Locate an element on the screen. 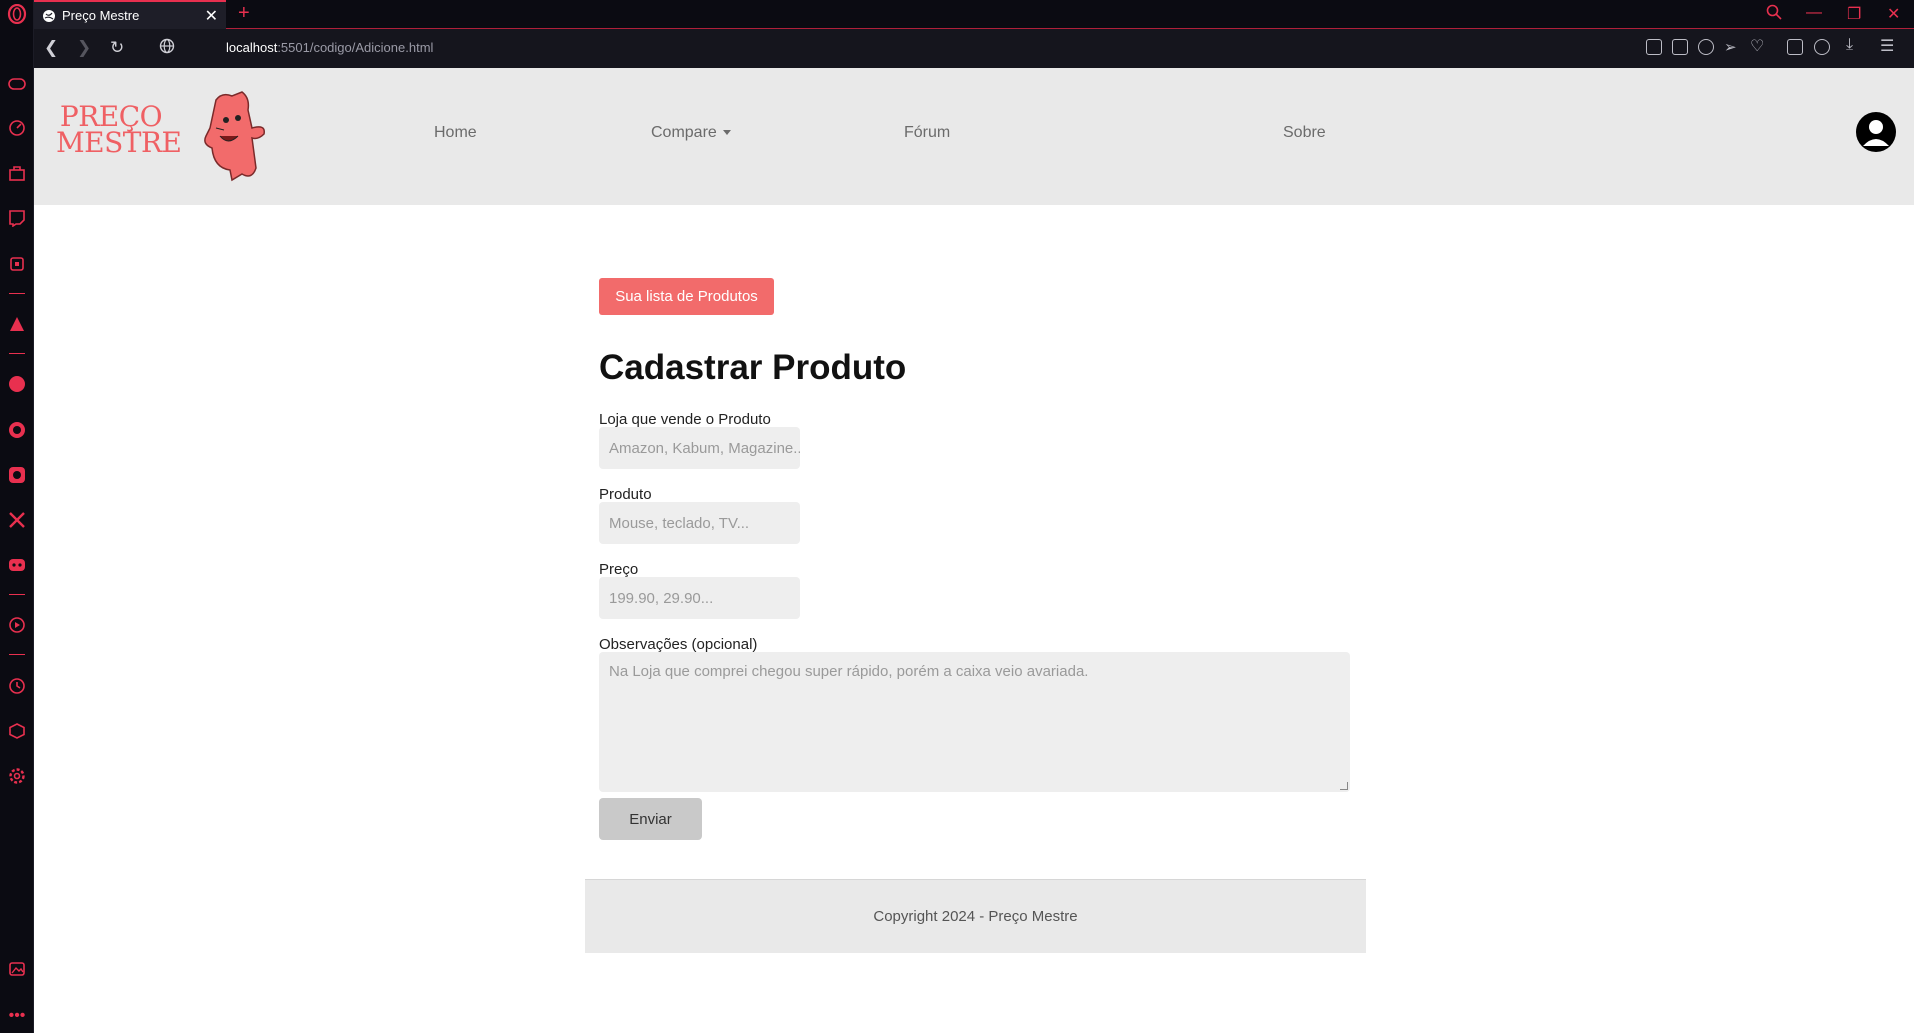 Image resolution: width=1914 pixels, height=1033 pixels. new-tab-icon: + is located at coordinates (244, 13).